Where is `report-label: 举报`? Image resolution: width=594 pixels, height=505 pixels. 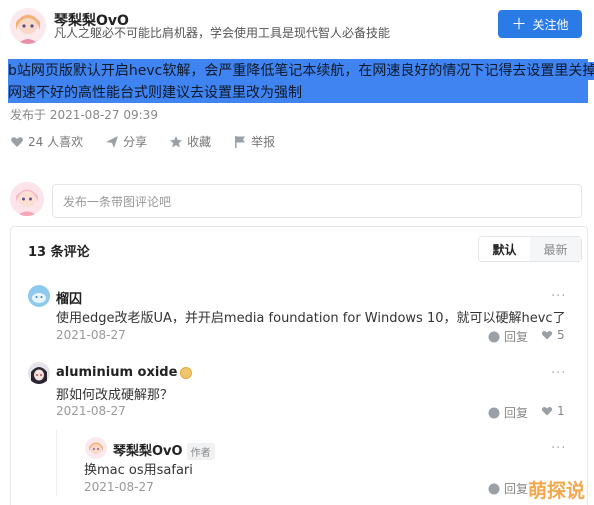 report-label: 举报 is located at coordinates (263, 142).